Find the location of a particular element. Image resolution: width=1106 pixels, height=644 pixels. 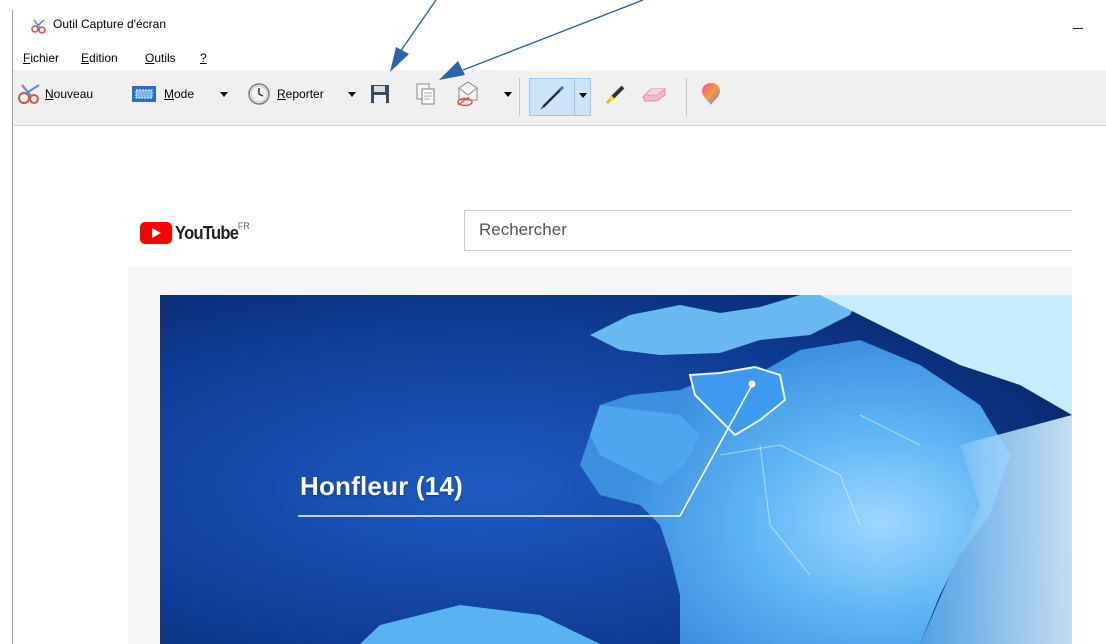

highlighter-icon is located at coordinates (615, 95).